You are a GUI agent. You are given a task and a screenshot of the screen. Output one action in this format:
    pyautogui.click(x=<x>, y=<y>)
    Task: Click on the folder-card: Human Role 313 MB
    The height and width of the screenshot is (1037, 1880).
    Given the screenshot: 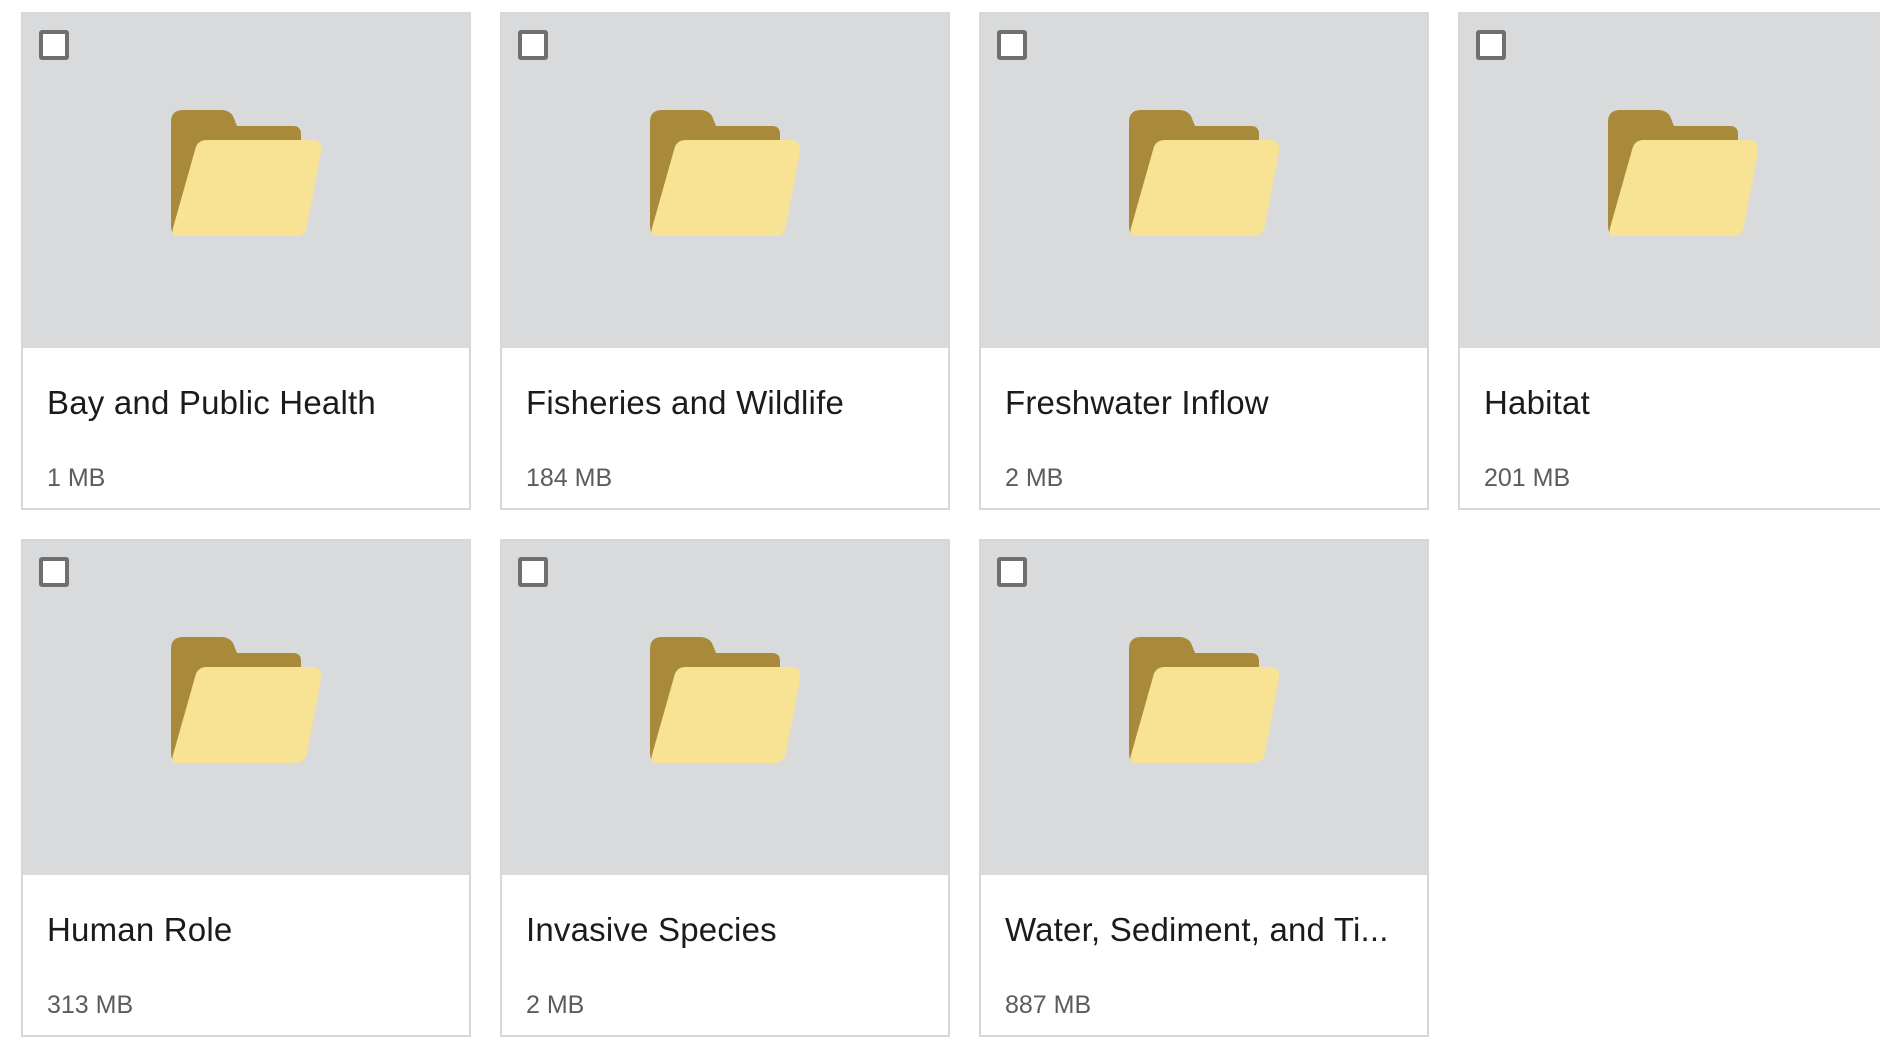 What is the action you would take?
    pyautogui.click(x=246, y=788)
    